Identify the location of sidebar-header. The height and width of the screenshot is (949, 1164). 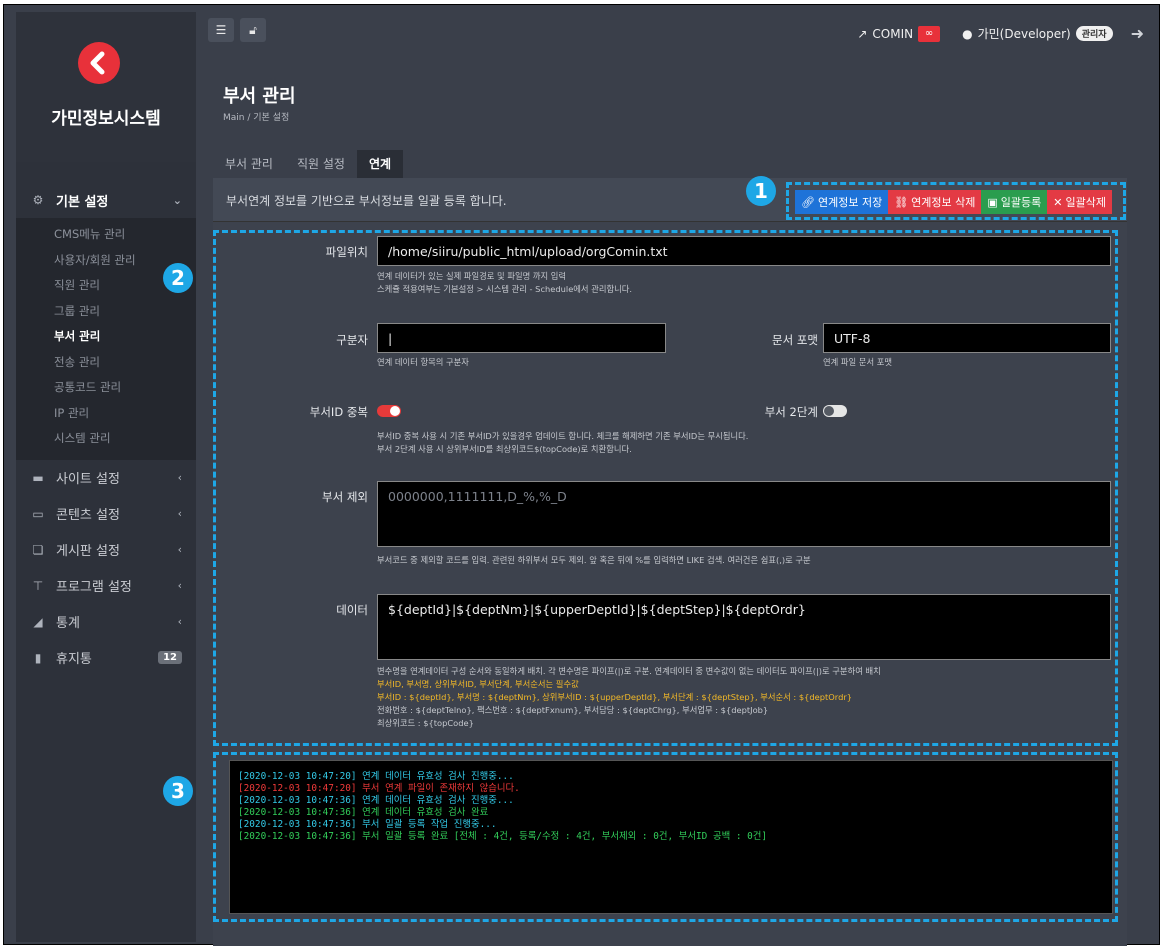
(106, 87).